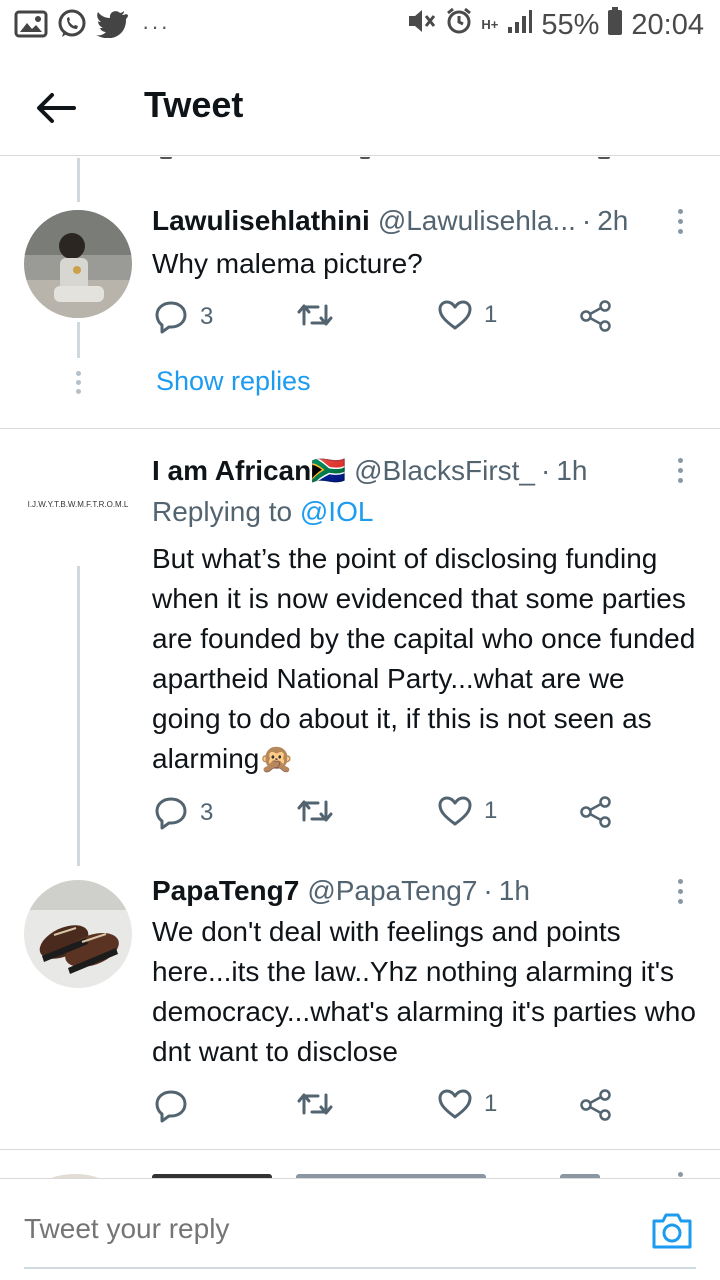 The height and width of the screenshot is (1280, 720). I want to click on avatar: I.J.W.Y.T.B.W.M.F.T.R.O.M.L, so click(78, 506).